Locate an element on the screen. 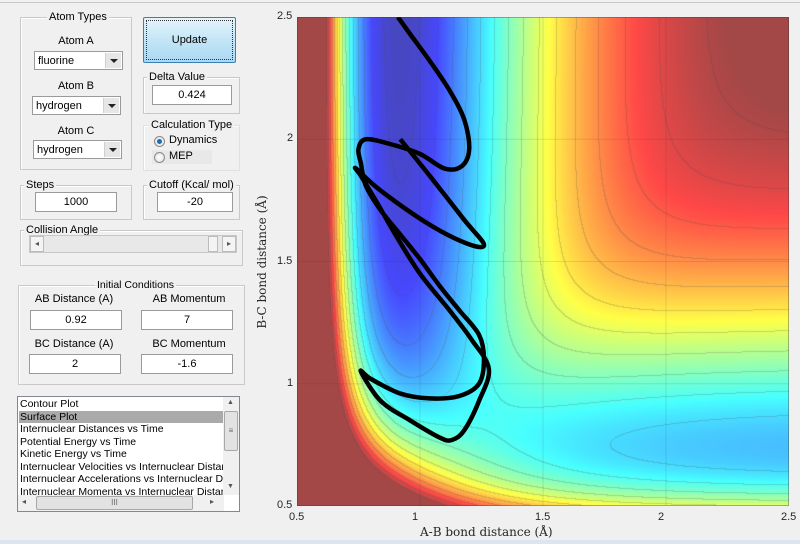 The image size is (800, 544). list-horizontal-thumb: III is located at coordinates (114, 503).